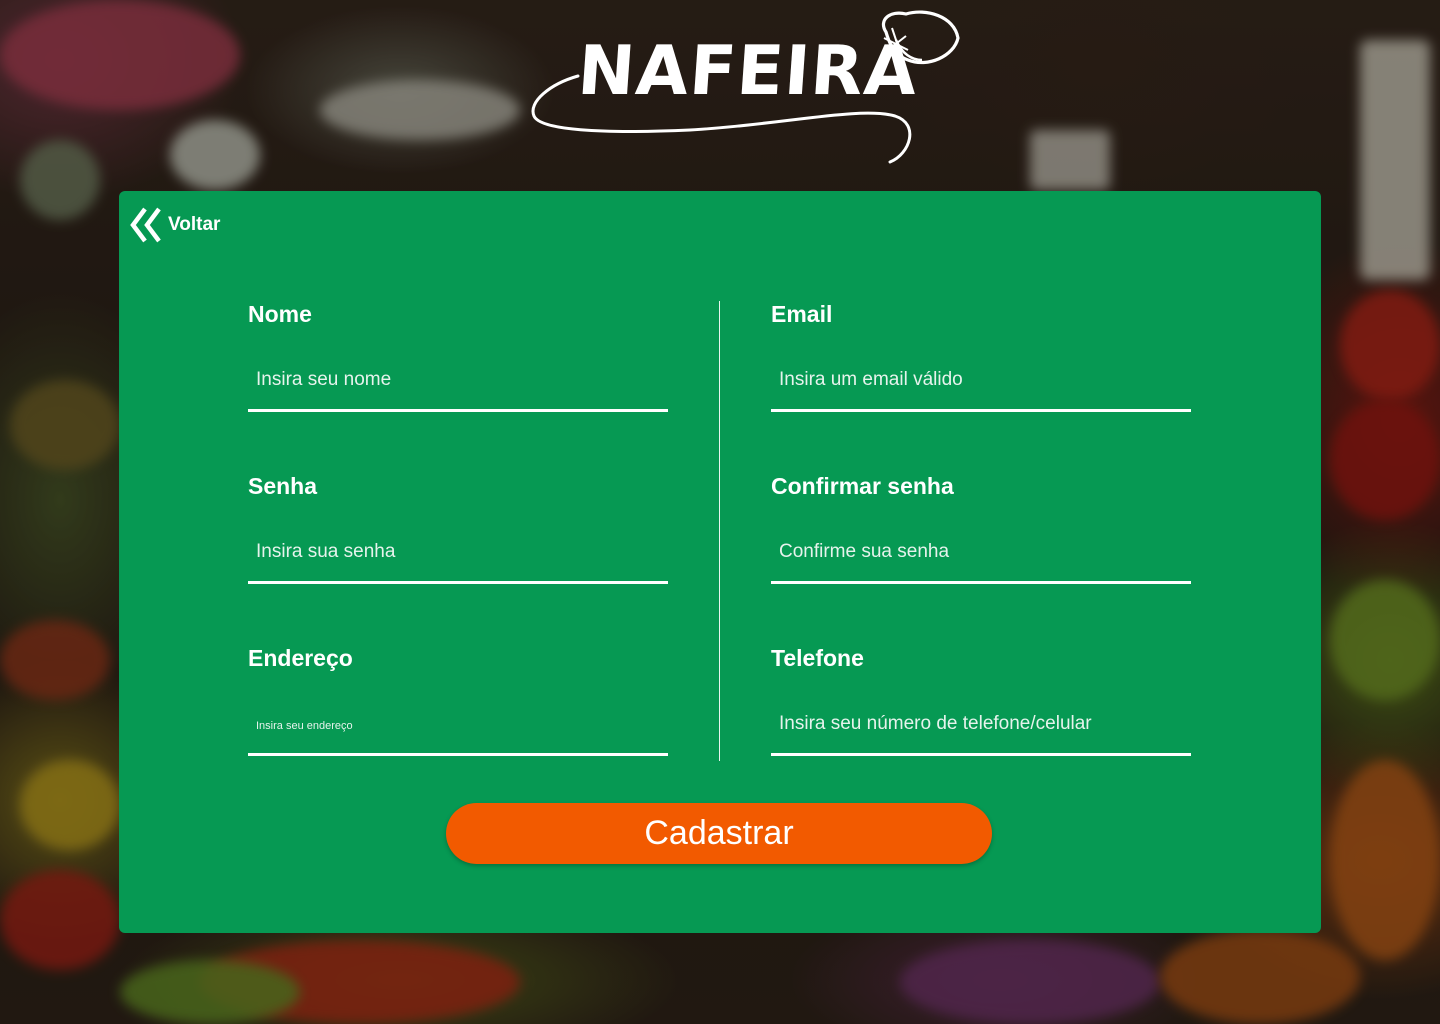 The width and height of the screenshot is (1440, 1024). I want to click on password-input, so click(458, 553).